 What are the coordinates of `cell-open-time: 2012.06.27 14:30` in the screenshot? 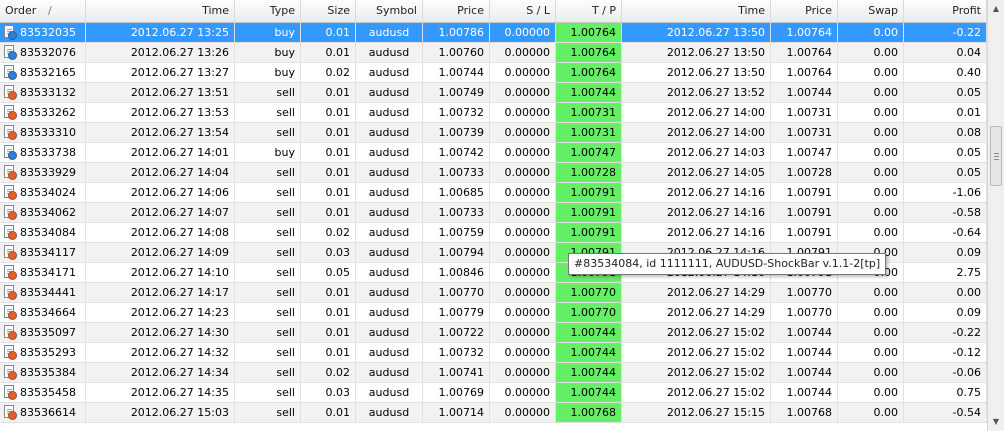 It's located at (160, 332).